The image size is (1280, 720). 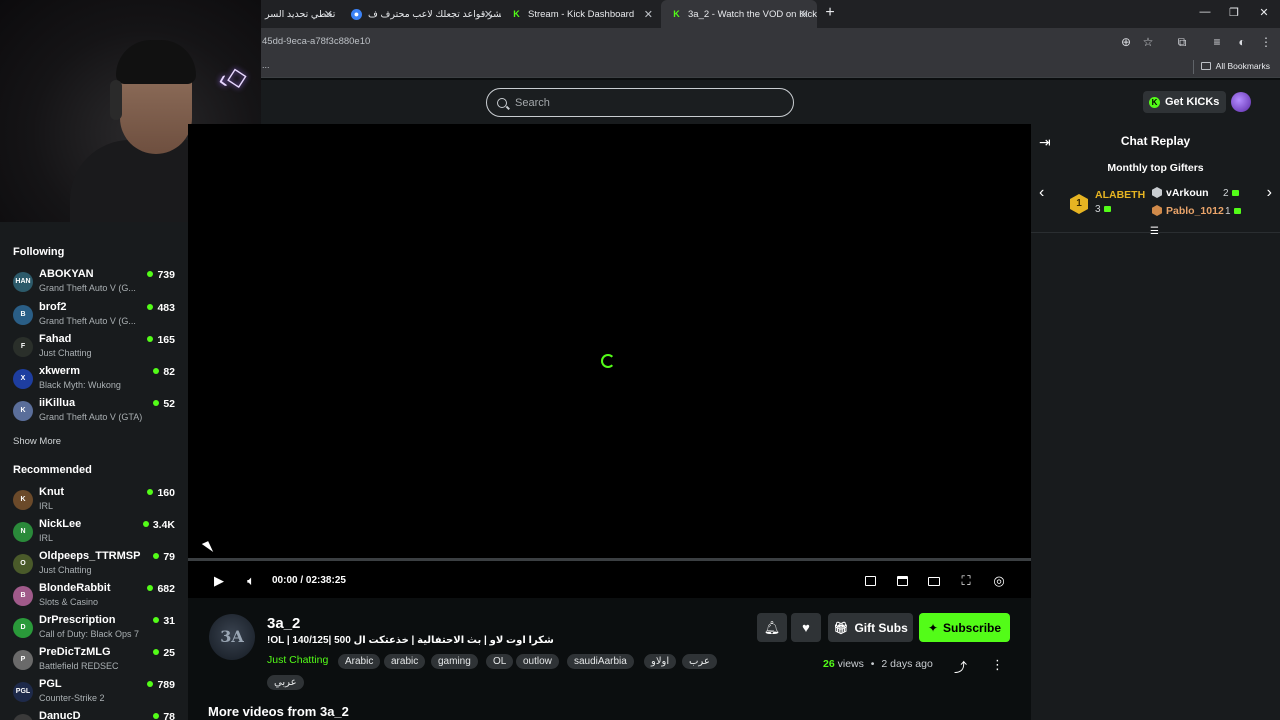 I want to click on channel-avatar: HAN, so click(x=23, y=282).